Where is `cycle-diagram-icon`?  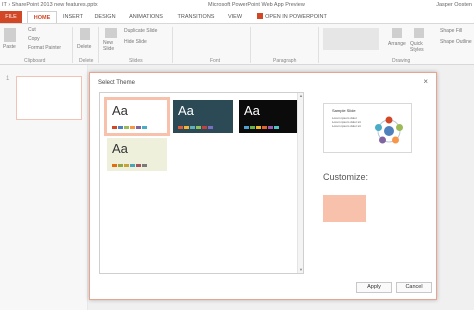
cycle-diagram-icon is located at coordinates (389, 130).